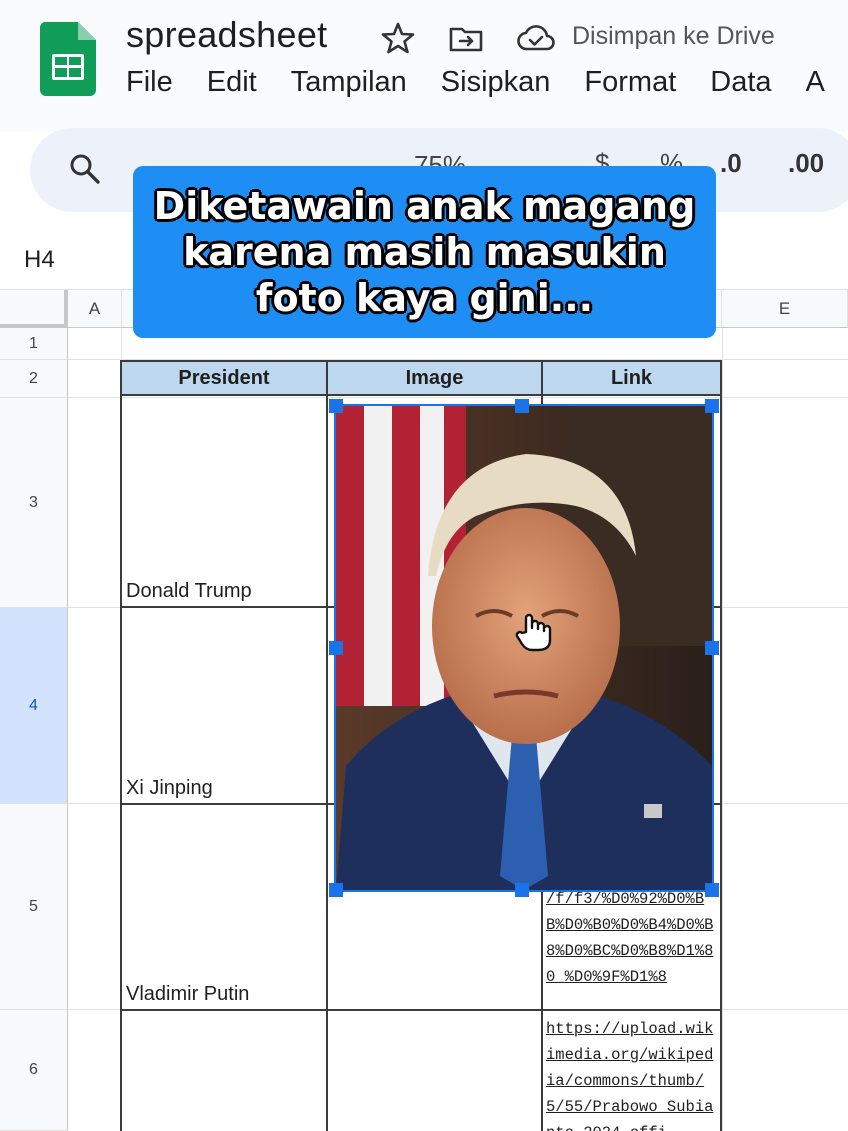 This screenshot has width=848, height=1131. What do you see at coordinates (34, 379) in the screenshot?
I see `row-header-2: 2` at bounding box center [34, 379].